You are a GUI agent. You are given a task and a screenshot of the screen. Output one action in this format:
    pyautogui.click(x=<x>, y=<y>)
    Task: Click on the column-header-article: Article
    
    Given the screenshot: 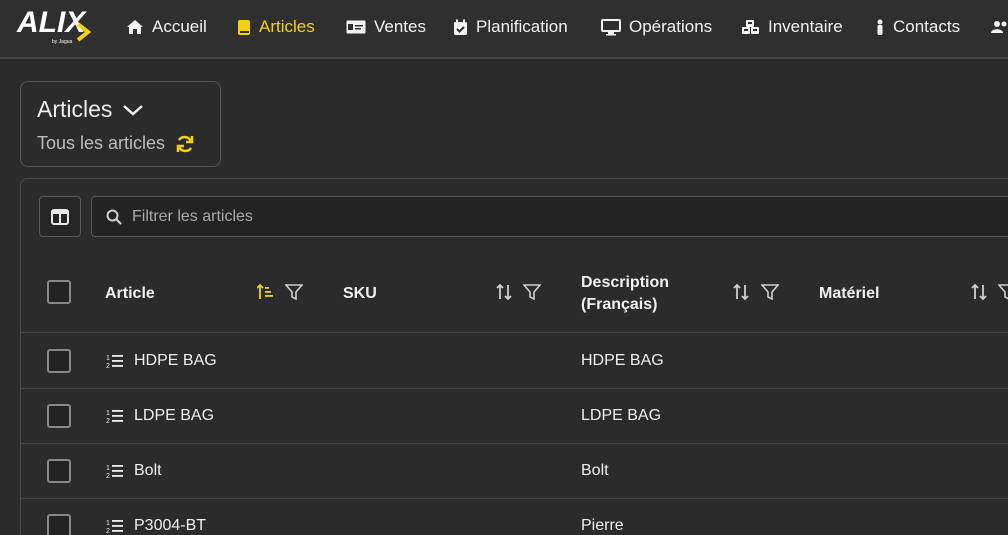 What is the action you would take?
    pyautogui.click(x=130, y=294)
    